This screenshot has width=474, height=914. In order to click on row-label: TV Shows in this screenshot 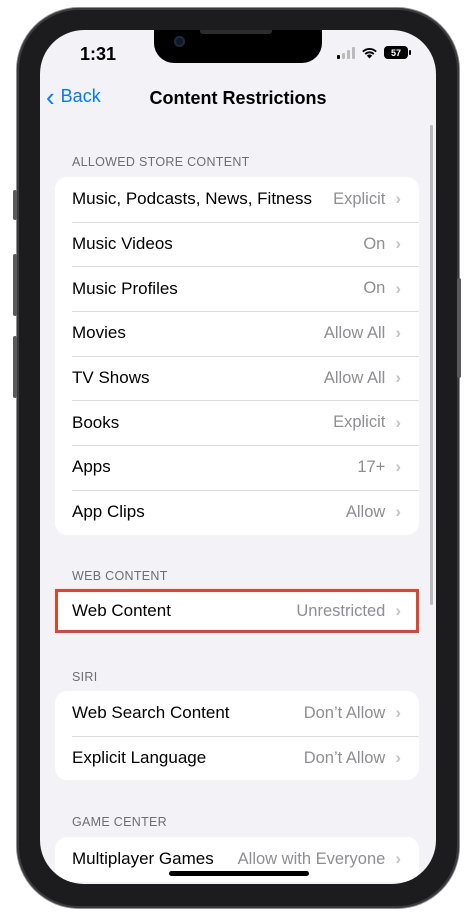, I will do `click(111, 378)`.